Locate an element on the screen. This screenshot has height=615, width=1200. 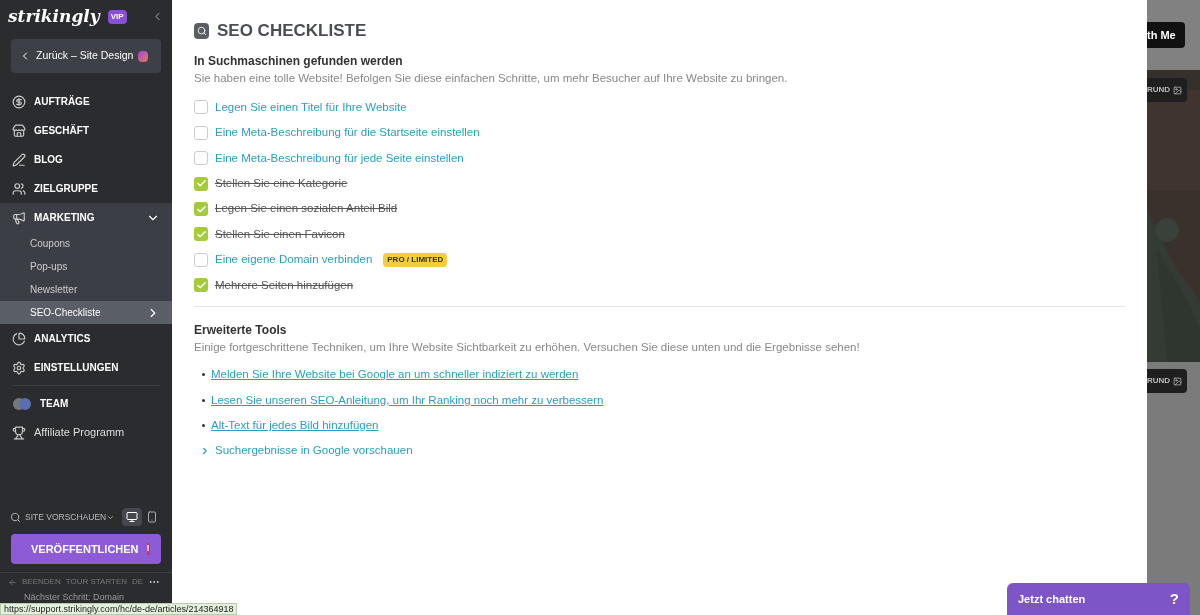
section-heading: Erweiterte Tools is located at coordinates (241, 330).